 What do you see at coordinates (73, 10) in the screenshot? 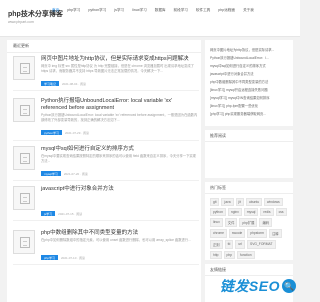
I see `nav-item-php: php学习` at bounding box center [73, 10].